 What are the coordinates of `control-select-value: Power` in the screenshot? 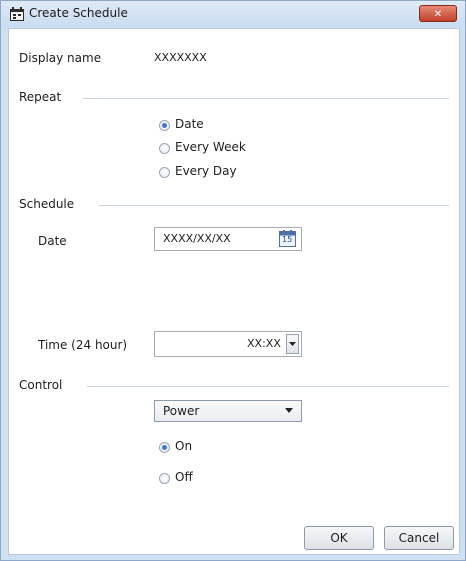 It's located at (181, 411).